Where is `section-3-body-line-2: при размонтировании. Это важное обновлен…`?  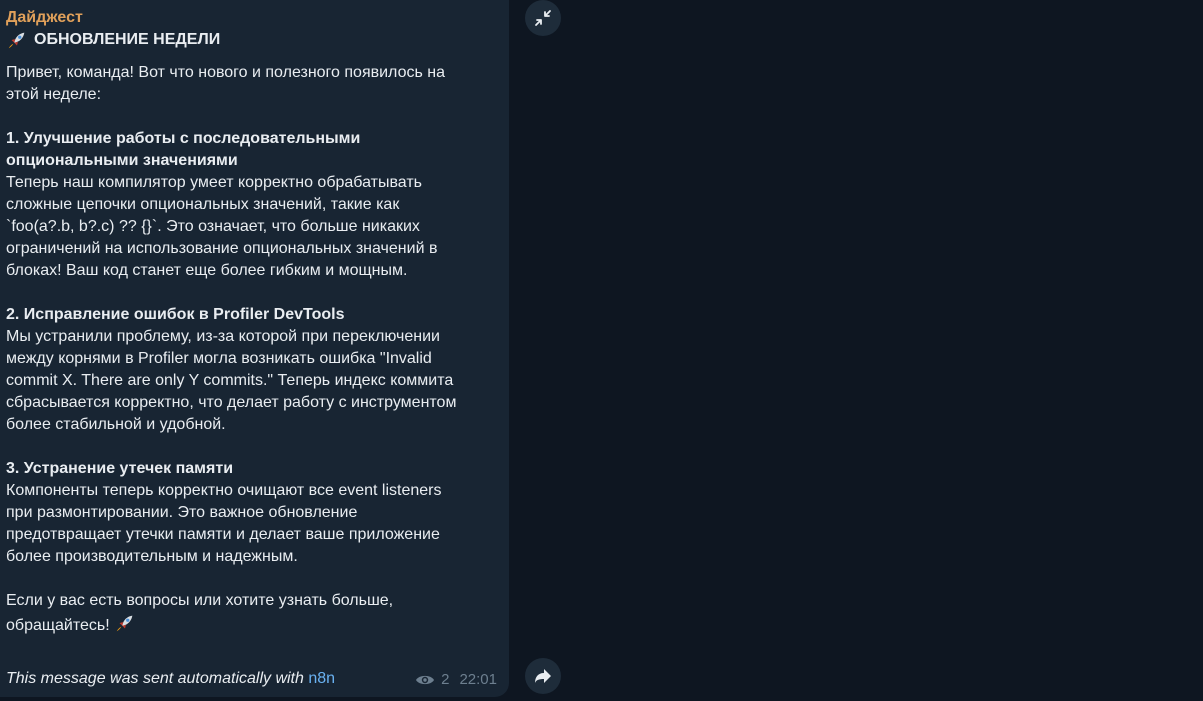 section-3-body-line-2: при размонтировании. Это важное обновлен… is located at coordinates (182, 512).